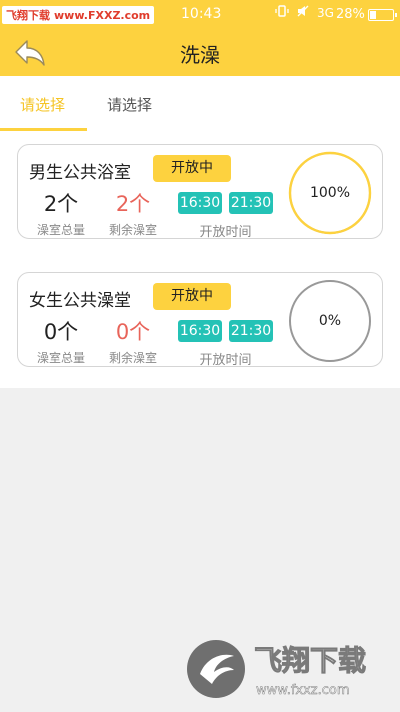 Image resolution: width=400 pixels, height=712 pixels. Describe the element at coordinates (350, 14) in the screenshot. I see `battery-percent: 28%` at that location.